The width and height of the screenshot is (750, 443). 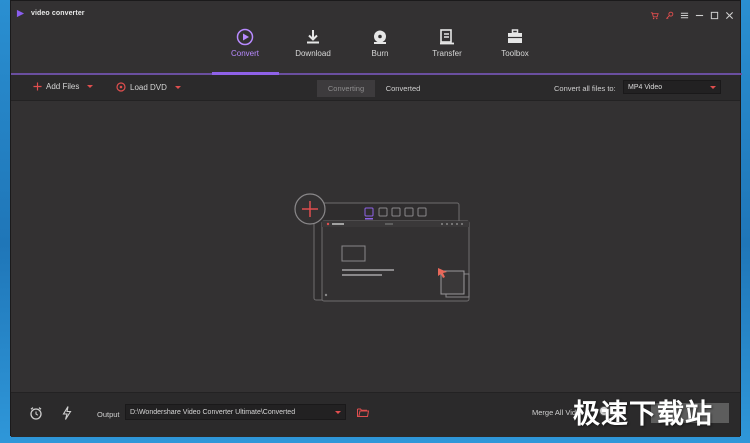 I want to click on tab-converted: Converted, so click(x=403, y=88).